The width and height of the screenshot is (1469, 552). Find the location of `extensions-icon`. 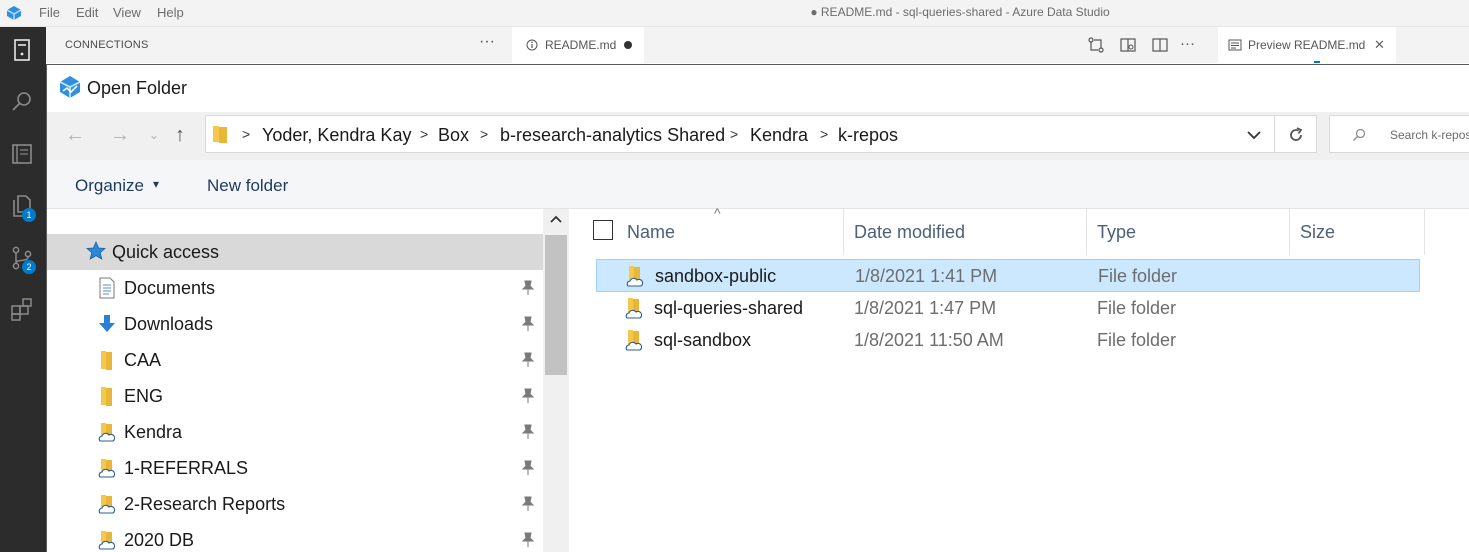

extensions-icon is located at coordinates (22, 310).